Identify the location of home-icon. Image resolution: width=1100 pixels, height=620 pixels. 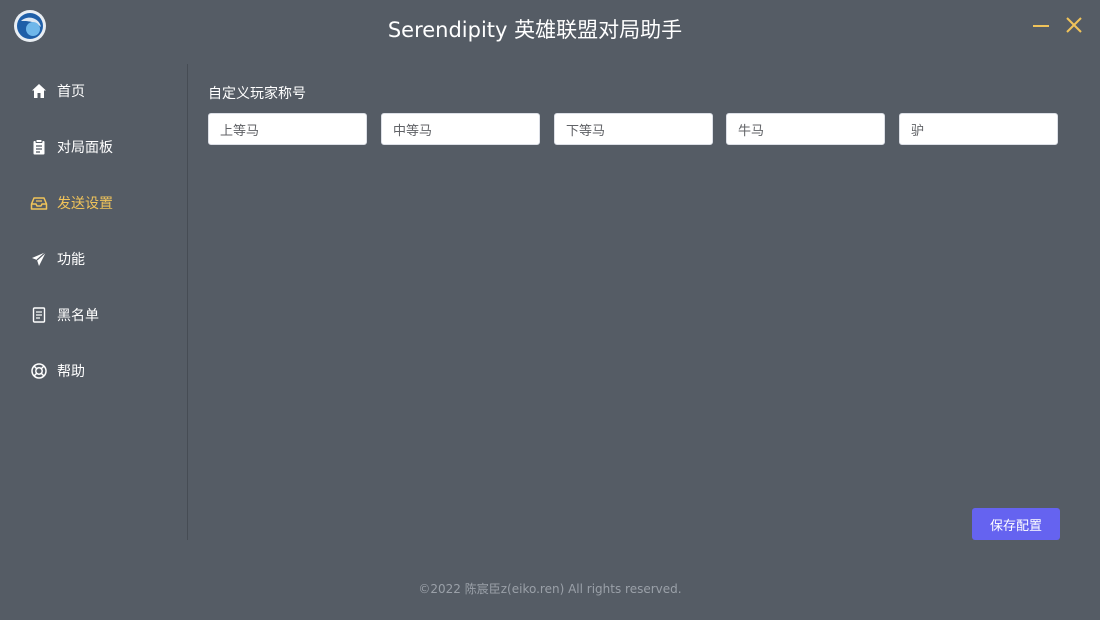
(39, 91).